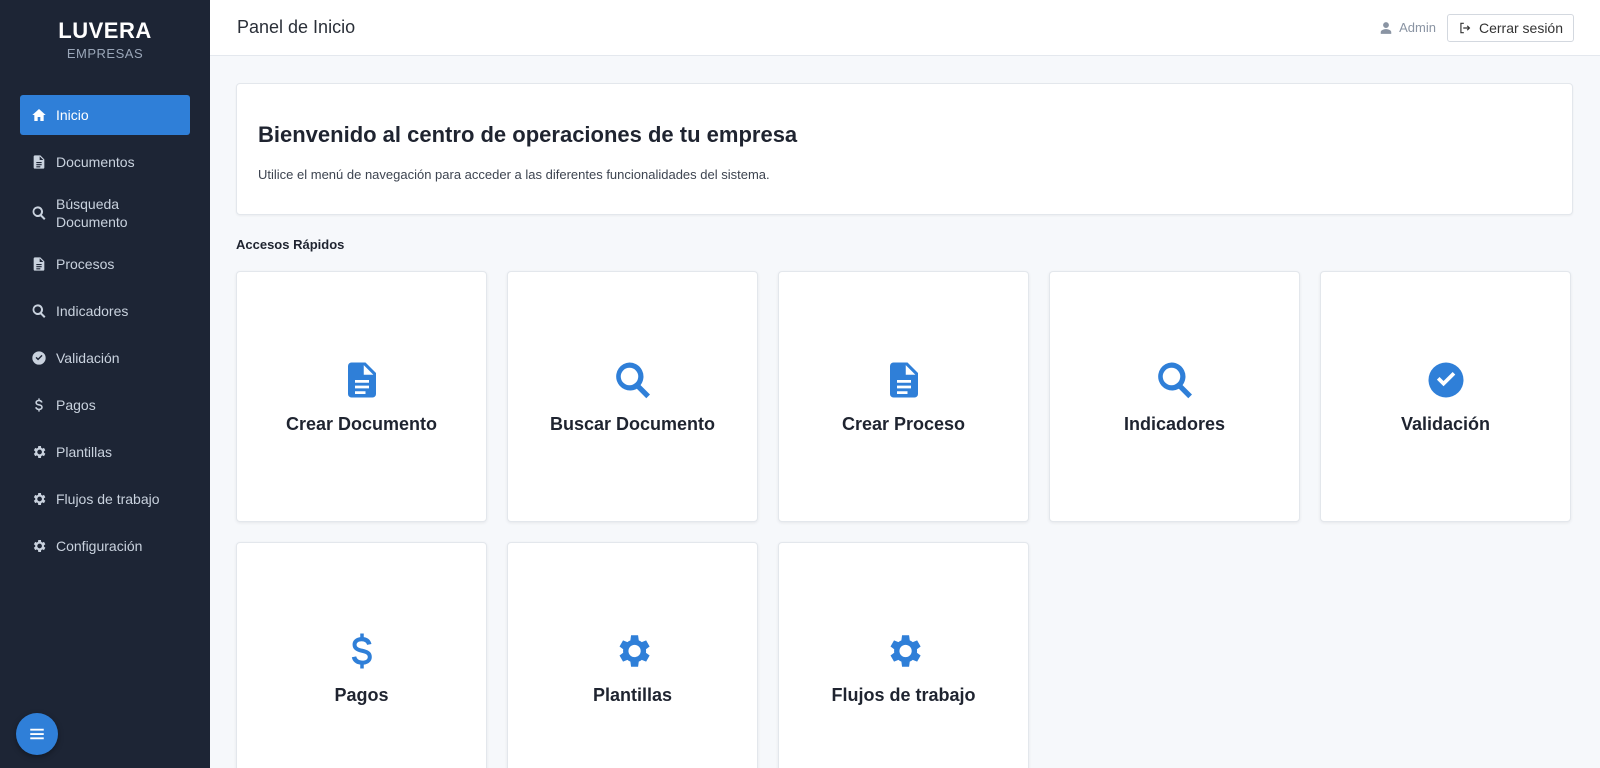 The width and height of the screenshot is (1600, 768). I want to click on sidebar-item-procesos: Procesos, so click(105, 264).